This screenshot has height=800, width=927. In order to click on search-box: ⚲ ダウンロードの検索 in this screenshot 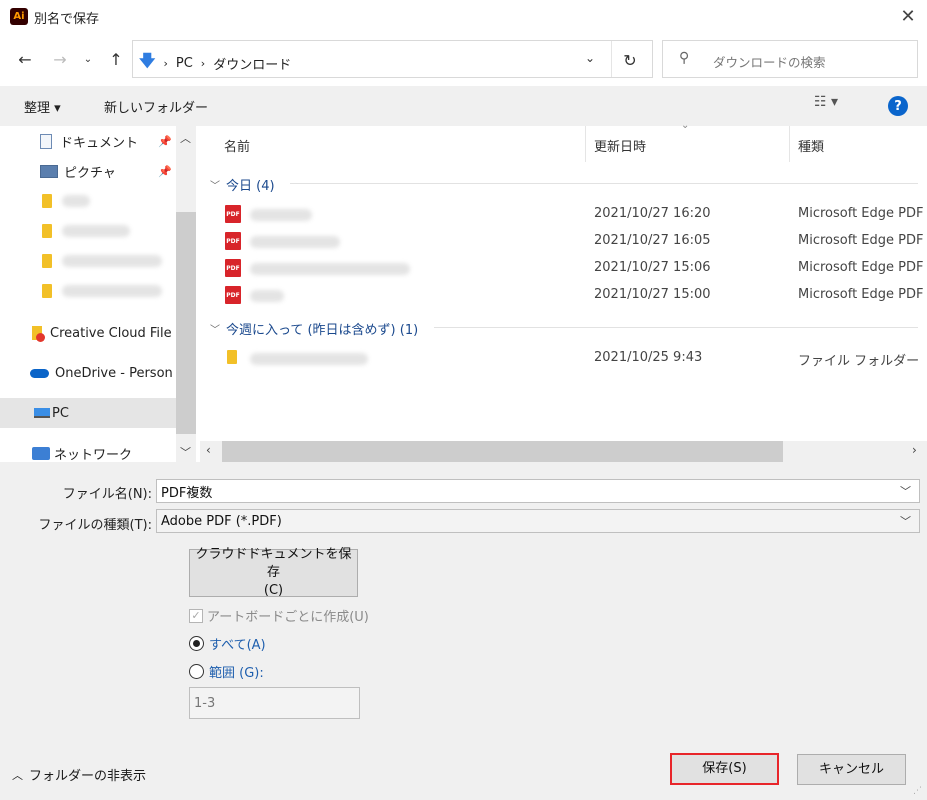, I will do `click(790, 59)`.